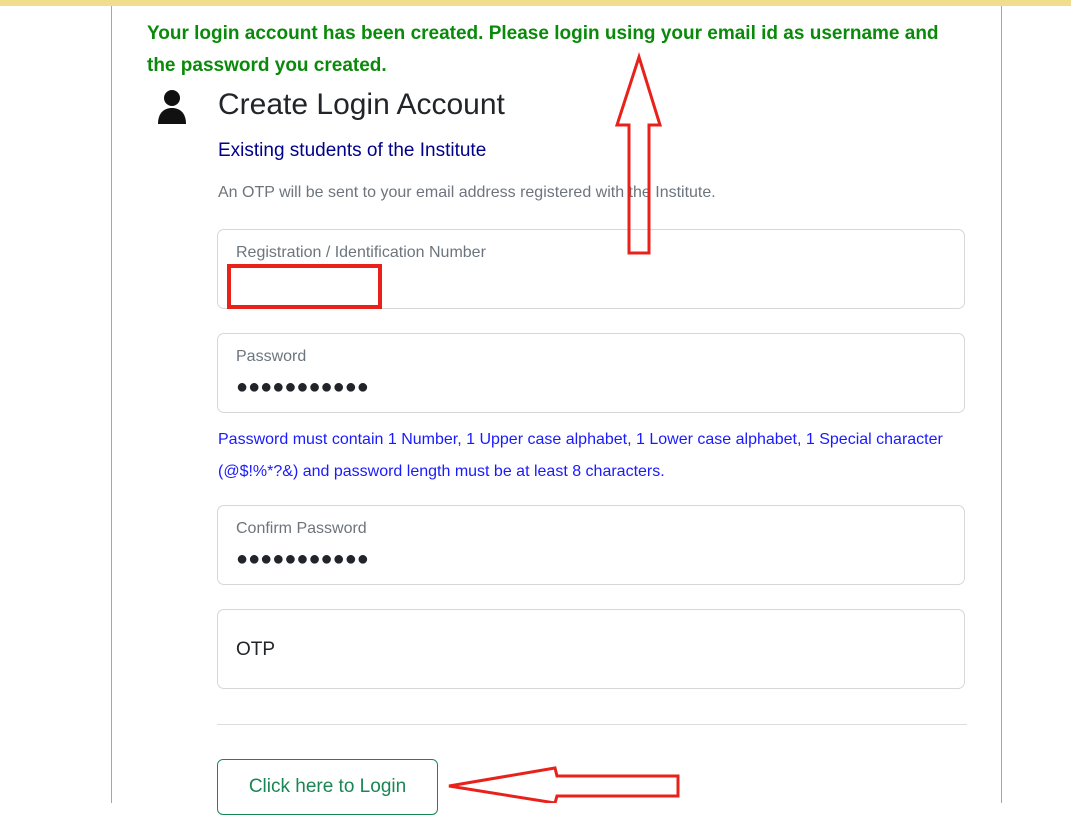 Image resolution: width=1071 pixels, height=815 pixels. Describe the element at coordinates (592, 724) in the screenshot. I see `form-divider` at that location.